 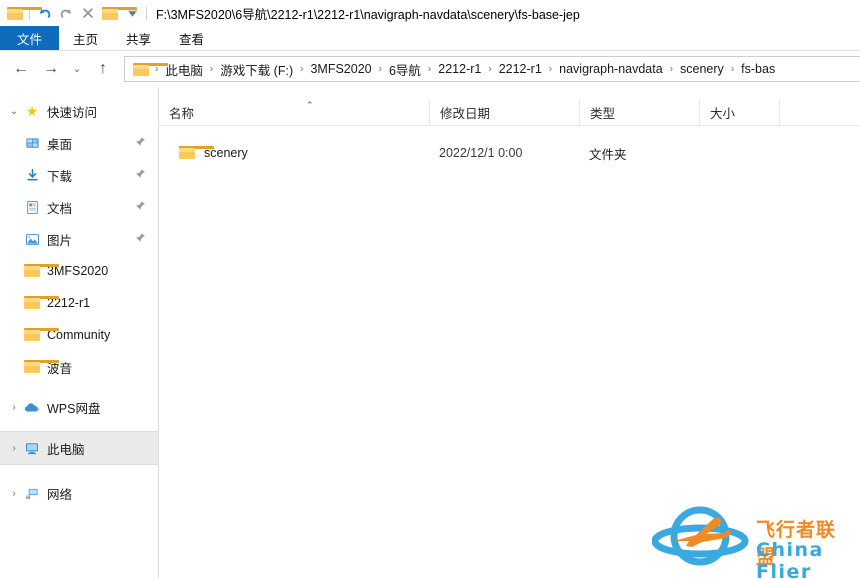 I want to click on tab-home: 主页, so click(x=85, y=38).